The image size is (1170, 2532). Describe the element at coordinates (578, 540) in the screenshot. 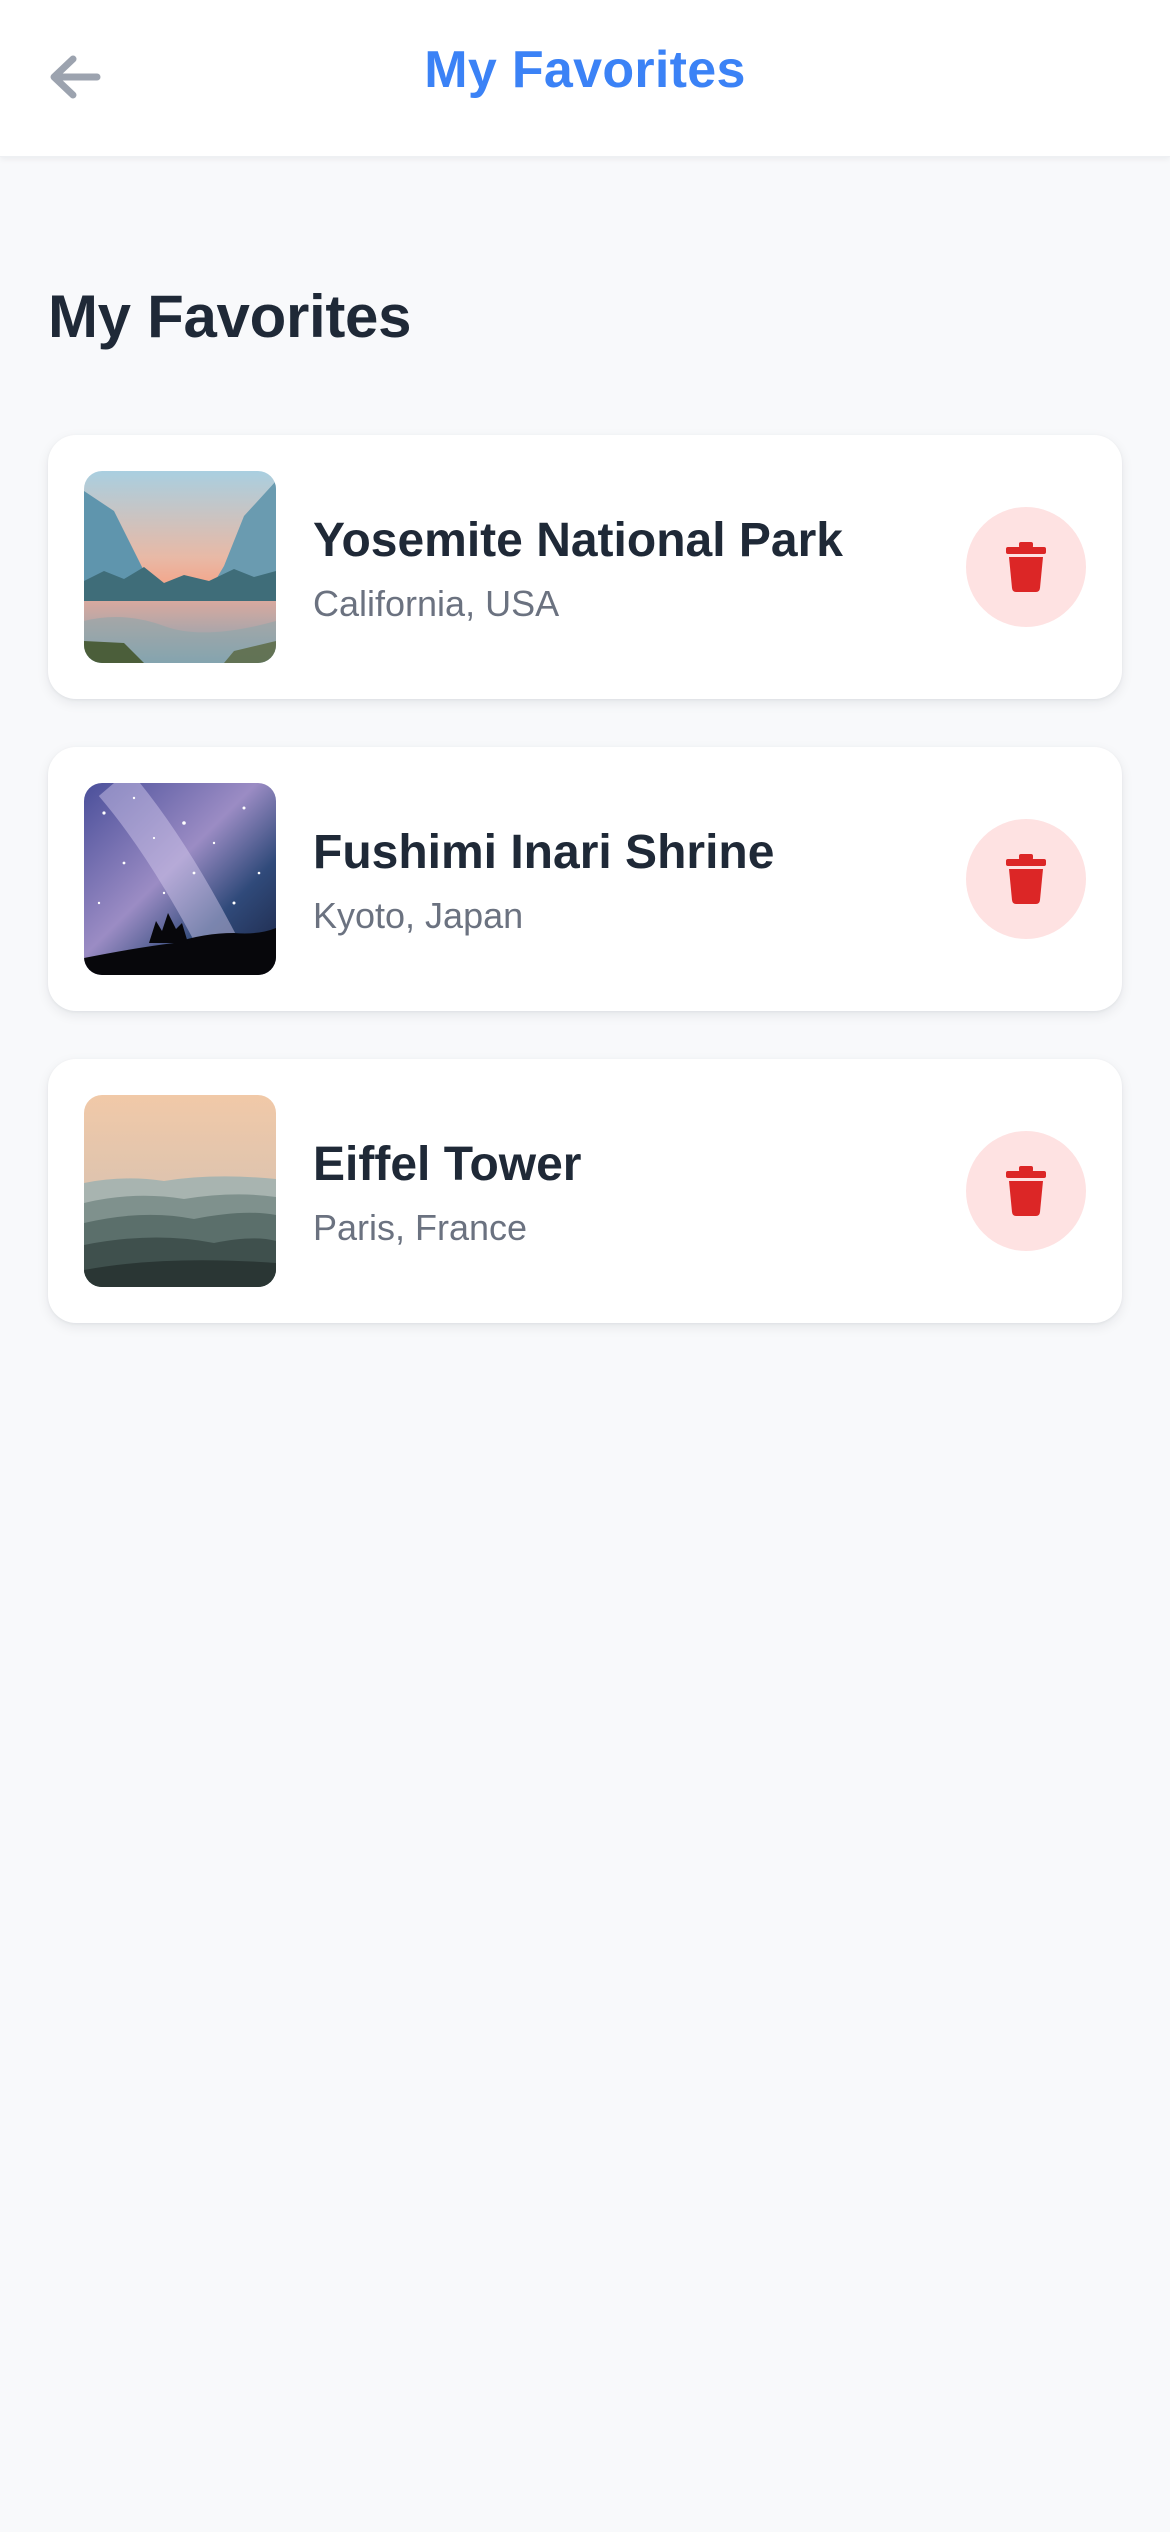

I see `favorite-name: Yosemite National Park` at that location.